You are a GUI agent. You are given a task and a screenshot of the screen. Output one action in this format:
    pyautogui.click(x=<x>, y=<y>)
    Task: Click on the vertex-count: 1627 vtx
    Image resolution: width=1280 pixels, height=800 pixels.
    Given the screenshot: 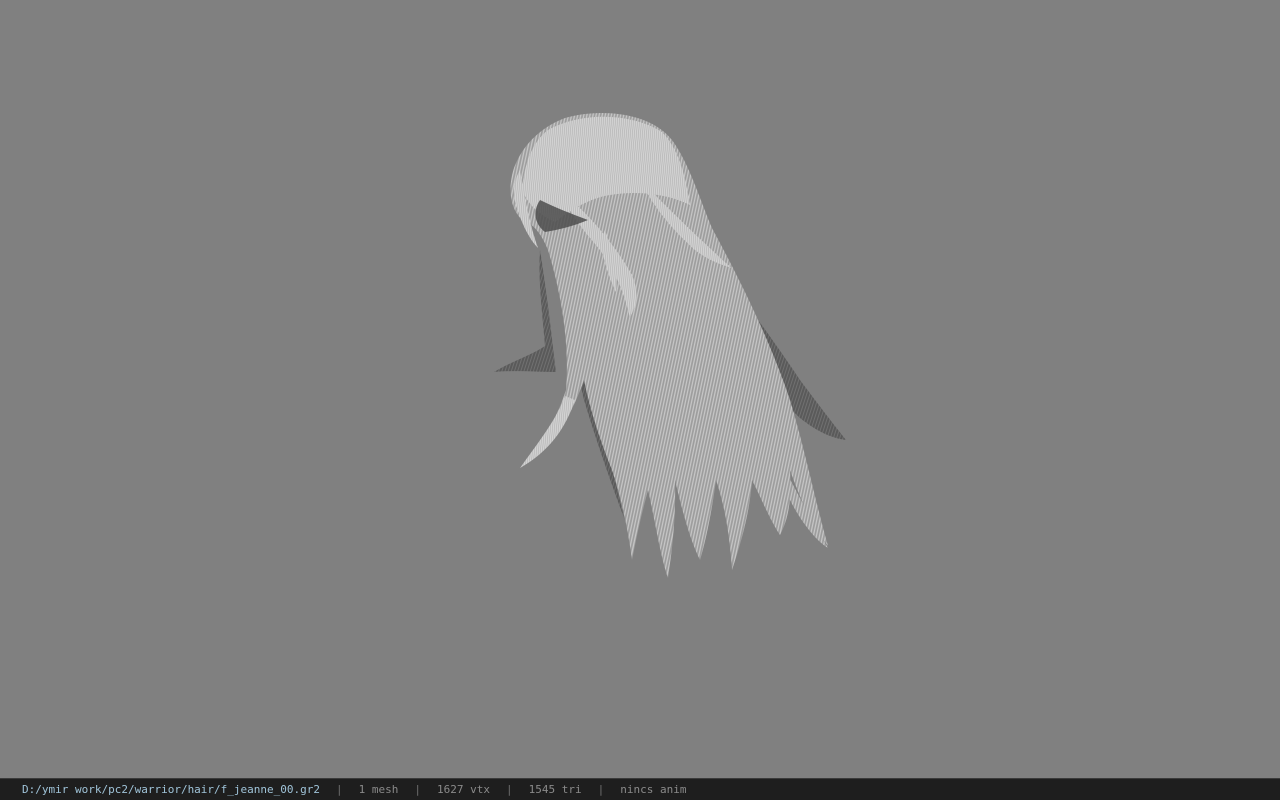 What is the action you would take?
    pyautogui.click(x=463, y=789)
    